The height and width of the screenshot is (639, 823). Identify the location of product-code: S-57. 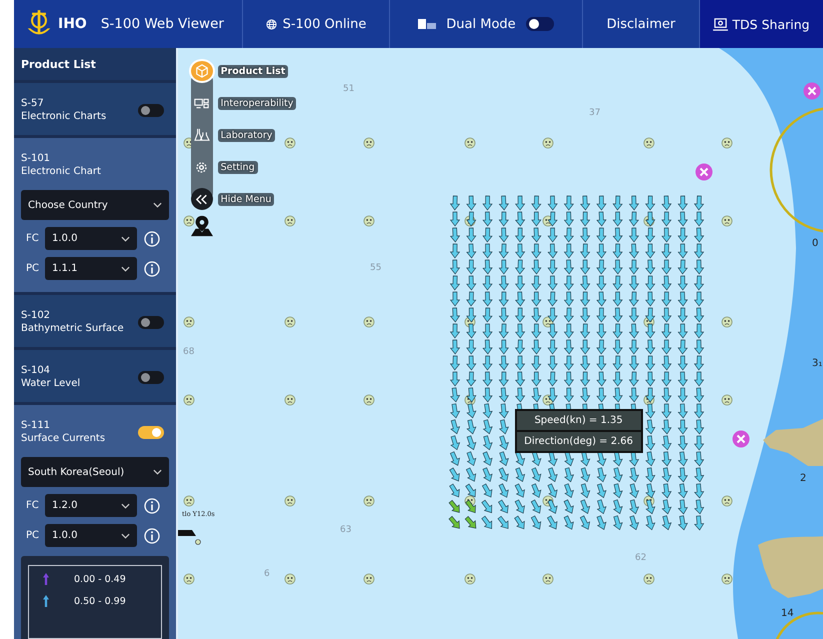
(33, 103).